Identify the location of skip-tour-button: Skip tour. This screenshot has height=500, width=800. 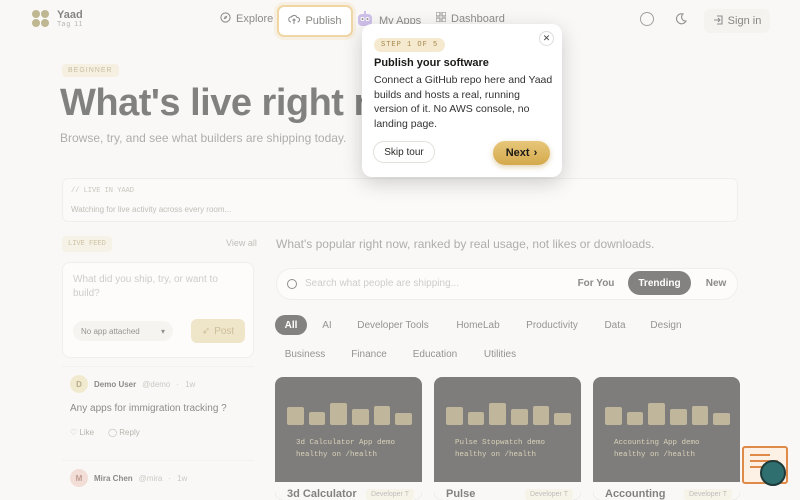
(404, 152).